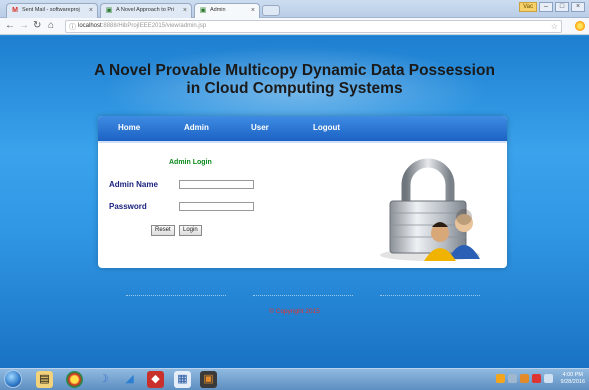  Describe the element at coordinates (554, 26) in the screenshot. I see `bookmark-star-icon: ☆` at that location.